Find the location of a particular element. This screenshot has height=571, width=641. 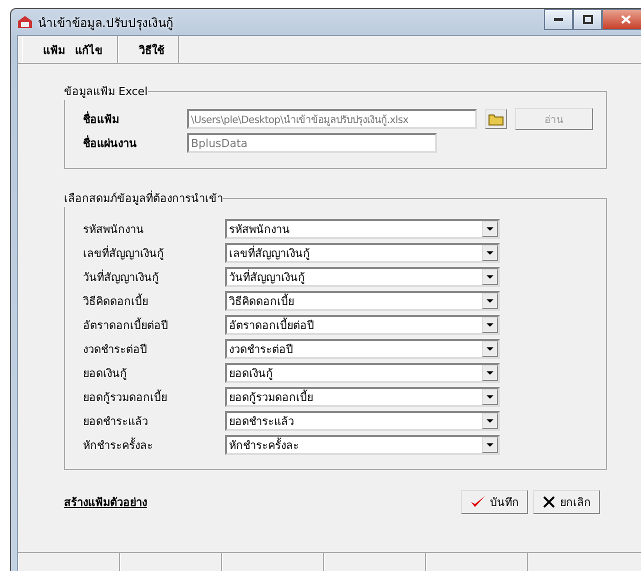

maximize-icon is located at coordinates (587, 19).